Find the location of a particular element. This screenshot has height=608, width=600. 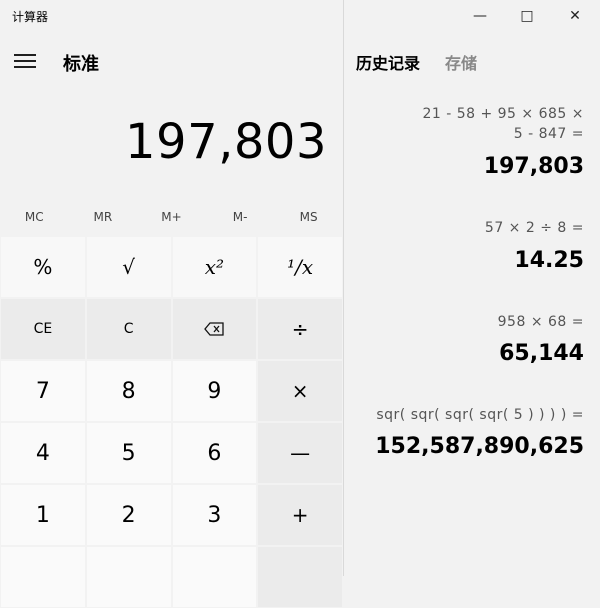

digit-0-button is located at coordinates (128, 577).